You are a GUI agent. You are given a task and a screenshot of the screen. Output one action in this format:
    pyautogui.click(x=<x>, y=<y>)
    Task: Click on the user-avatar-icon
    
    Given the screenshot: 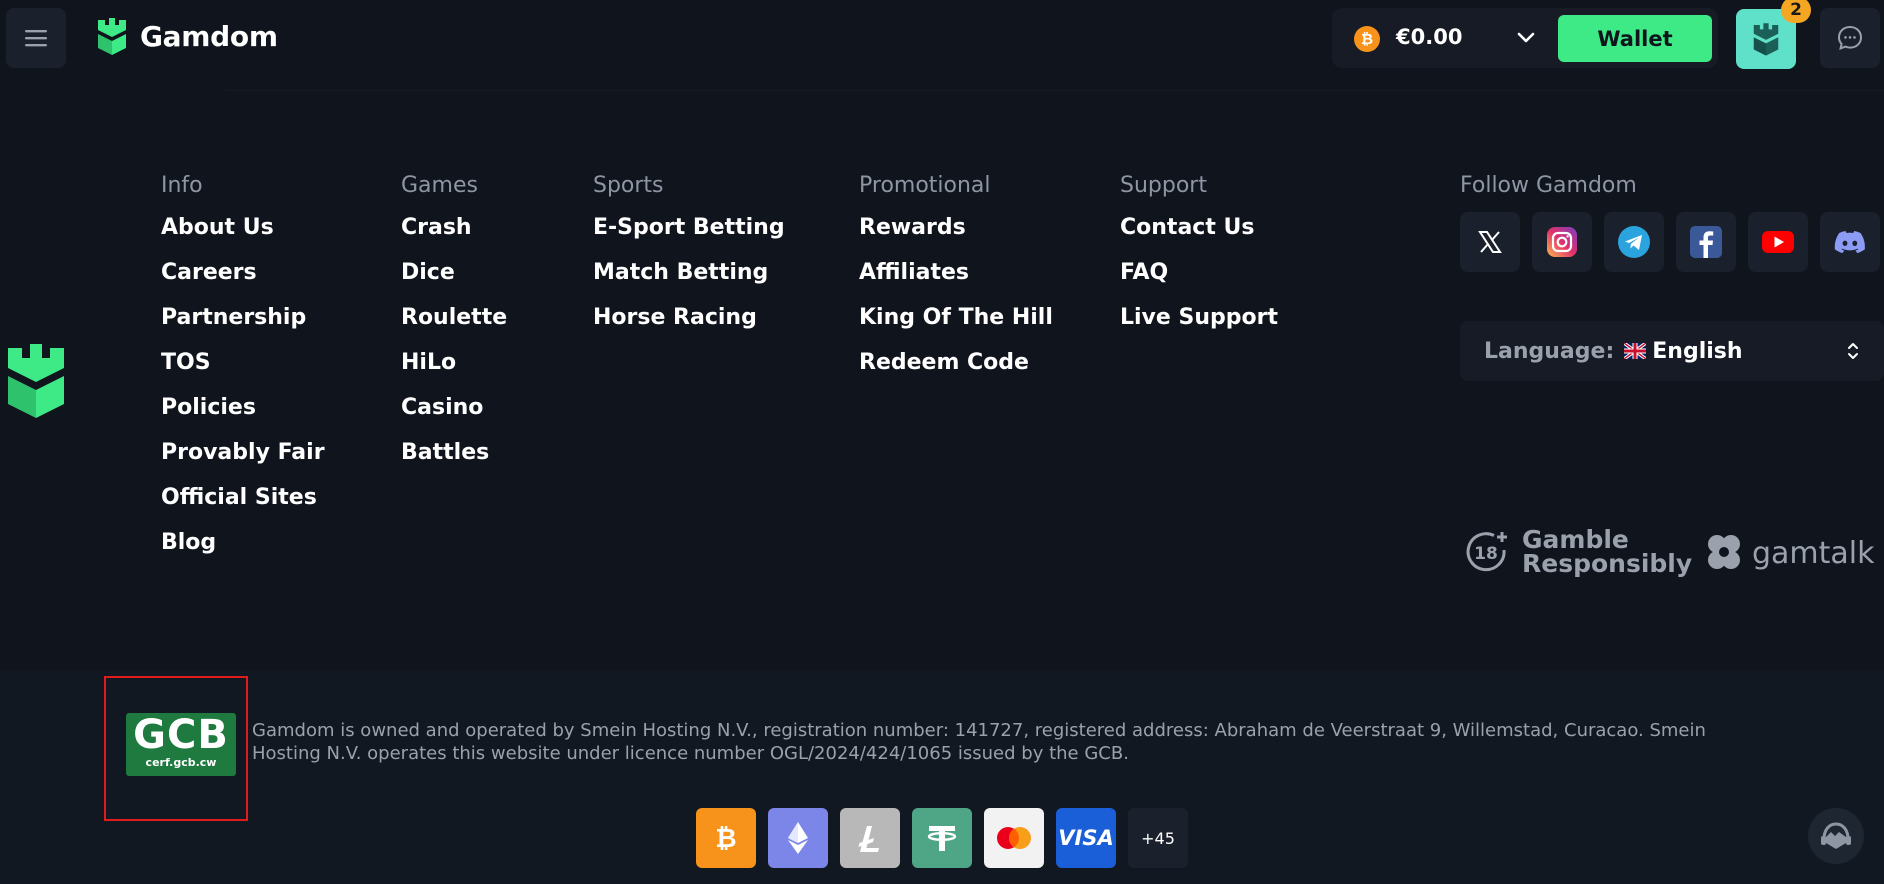 What is the action you would take?
    pyautogui.click(x=1766, y=39)
    